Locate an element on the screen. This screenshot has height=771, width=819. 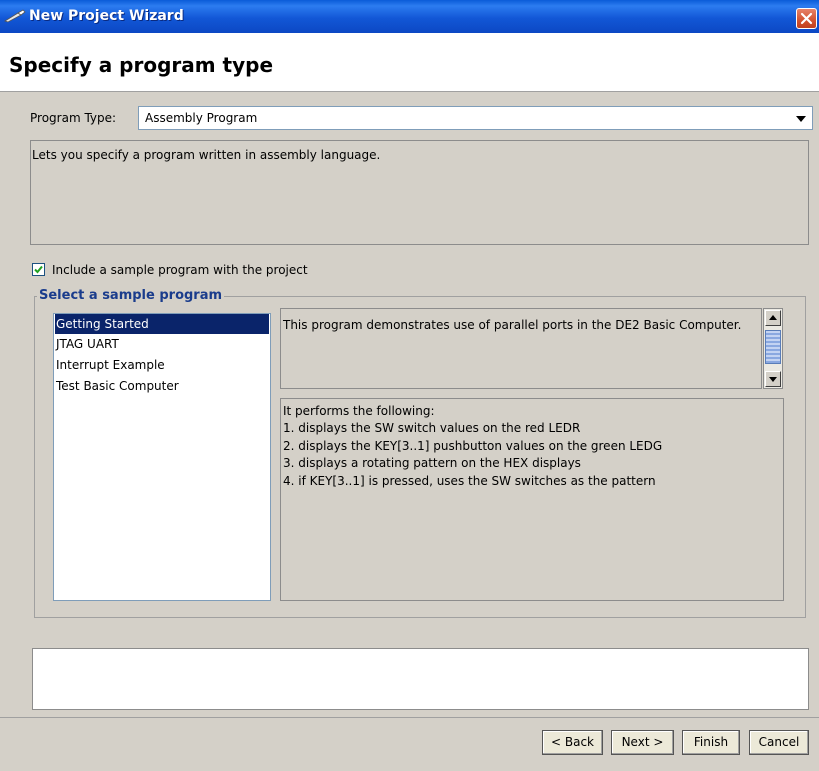
include-sample-checkbox is located at coordinates (38, 269).